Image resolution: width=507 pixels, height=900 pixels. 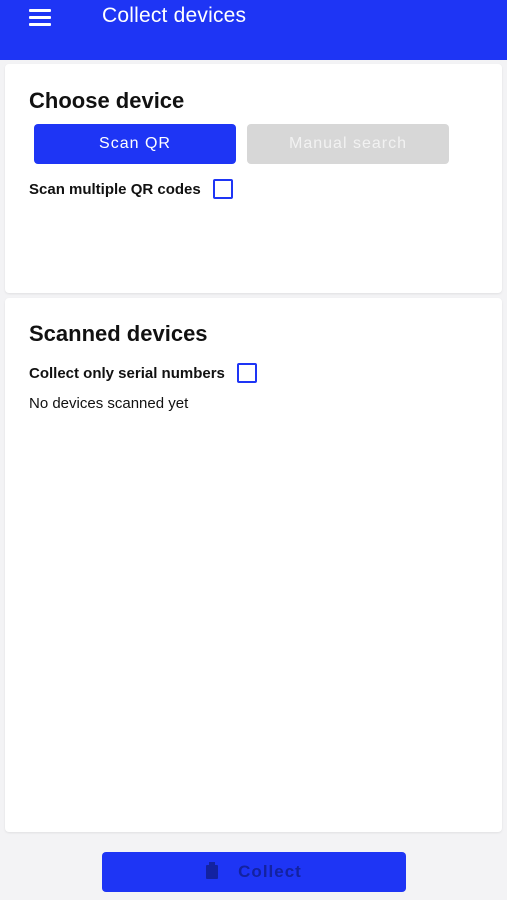 I want to click on collect-button: Collect, so click(x=254, y=872).